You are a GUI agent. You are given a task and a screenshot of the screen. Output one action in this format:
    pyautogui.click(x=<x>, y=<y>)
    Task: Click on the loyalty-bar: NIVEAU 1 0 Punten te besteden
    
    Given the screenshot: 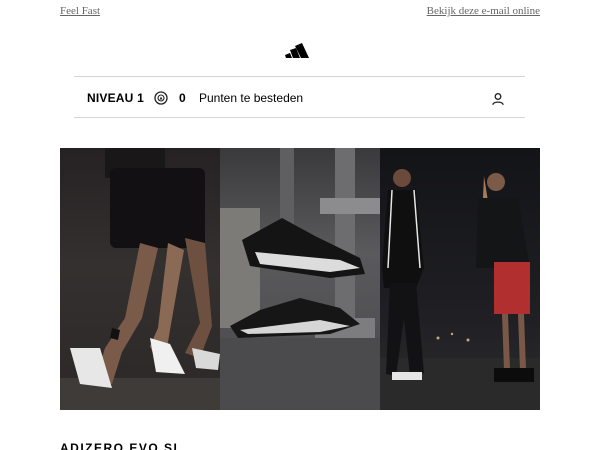 What is the action you would take?
    pyautogui.click(x=299, y=97)
    